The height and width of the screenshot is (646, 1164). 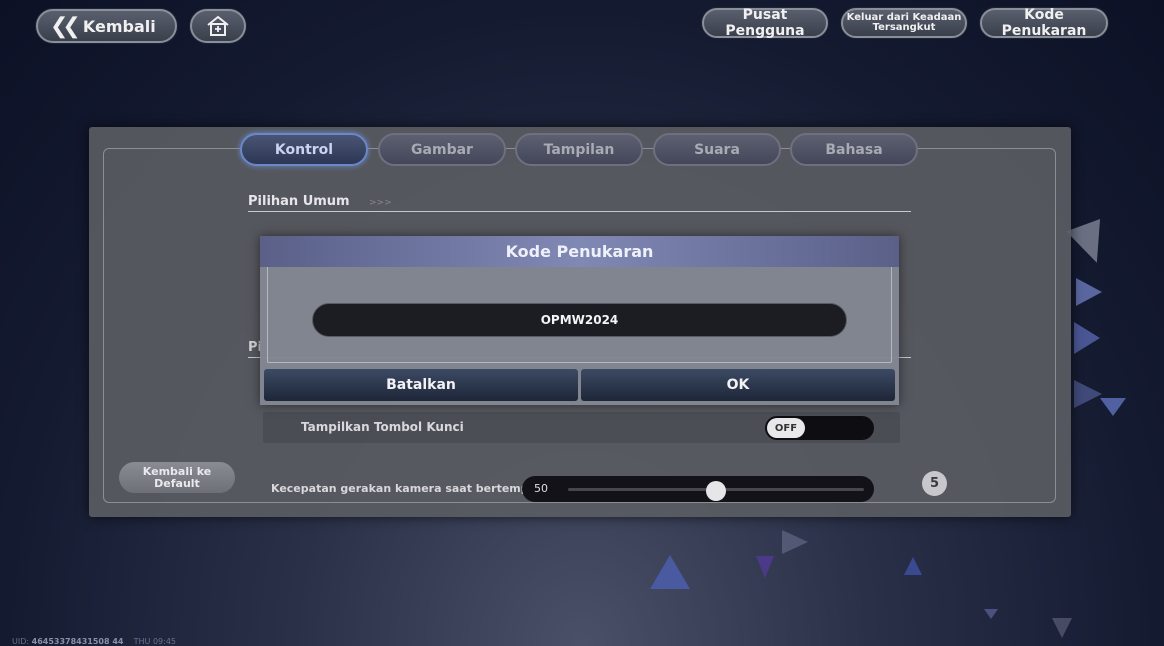 I want to click on home-icon, so click(x=218, y=25).